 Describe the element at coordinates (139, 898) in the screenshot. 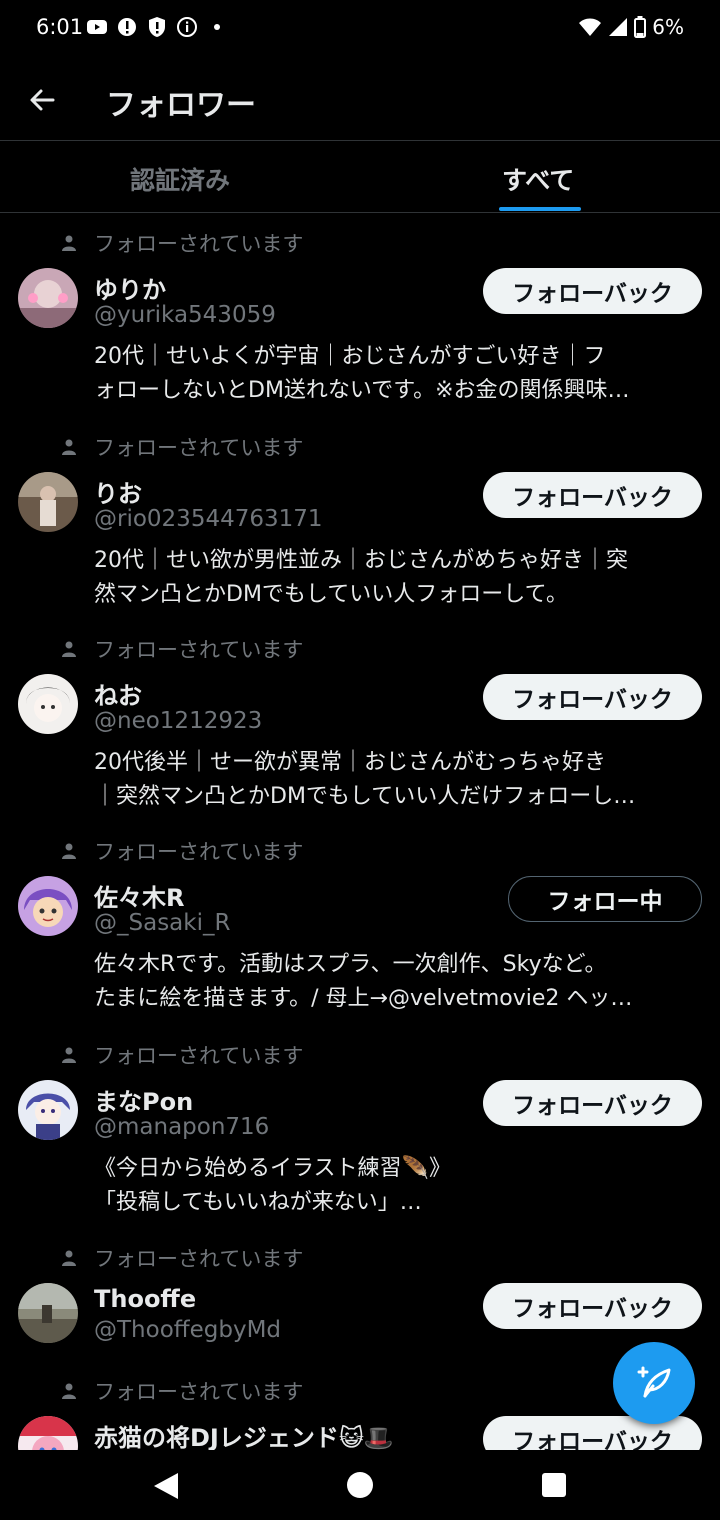

I see `user-name: 佐々木R` at that location.